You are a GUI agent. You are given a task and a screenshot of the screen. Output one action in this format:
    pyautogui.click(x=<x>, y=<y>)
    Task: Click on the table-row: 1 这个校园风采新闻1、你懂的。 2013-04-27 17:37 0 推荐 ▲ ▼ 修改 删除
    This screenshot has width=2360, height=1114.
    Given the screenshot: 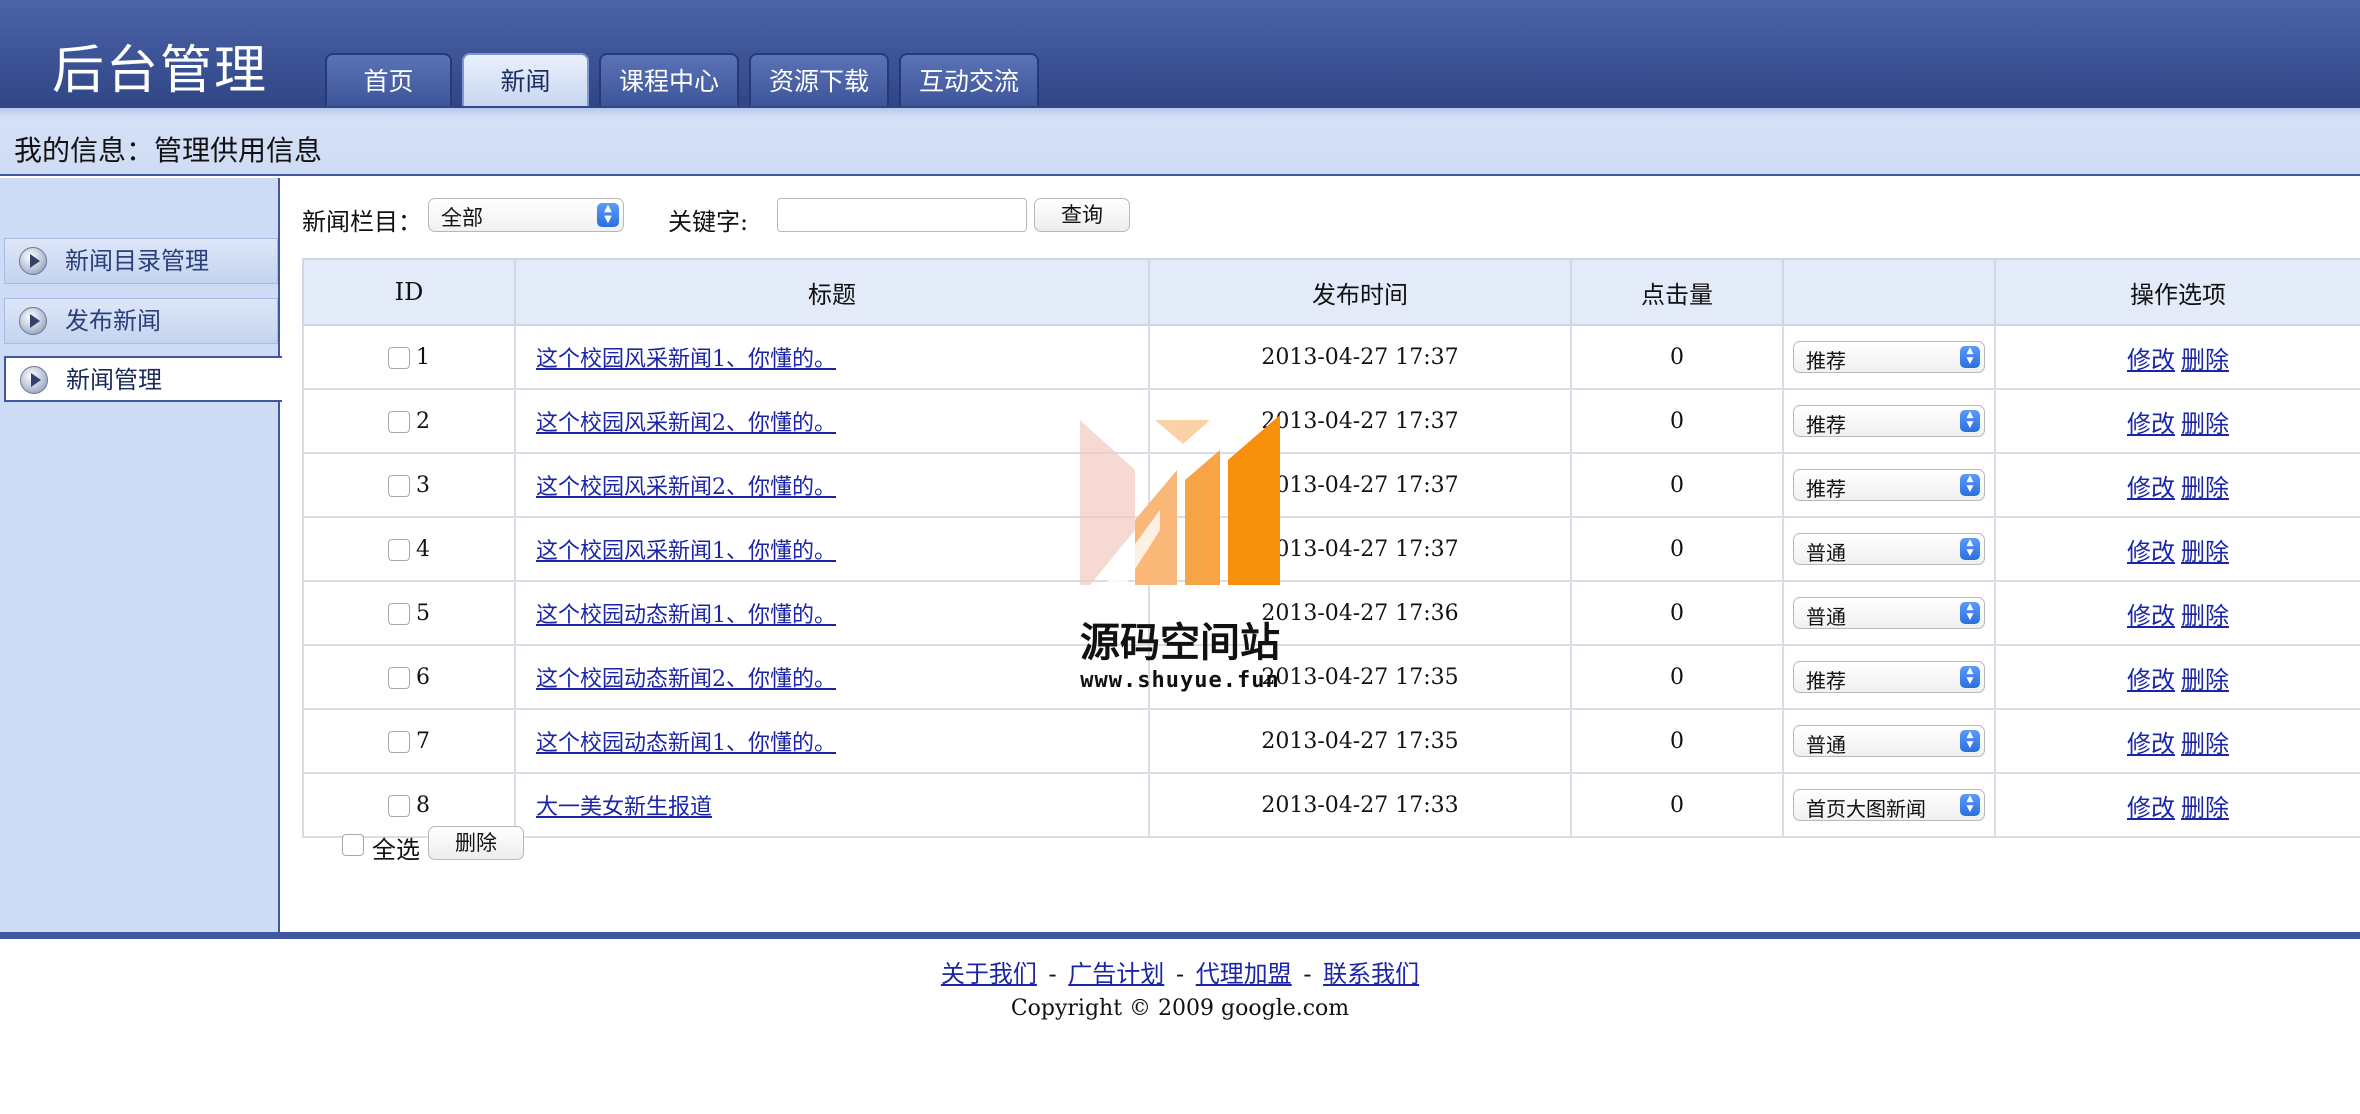 What is the action you would take?
    pyautogui.click(x=1331, y=357)
    